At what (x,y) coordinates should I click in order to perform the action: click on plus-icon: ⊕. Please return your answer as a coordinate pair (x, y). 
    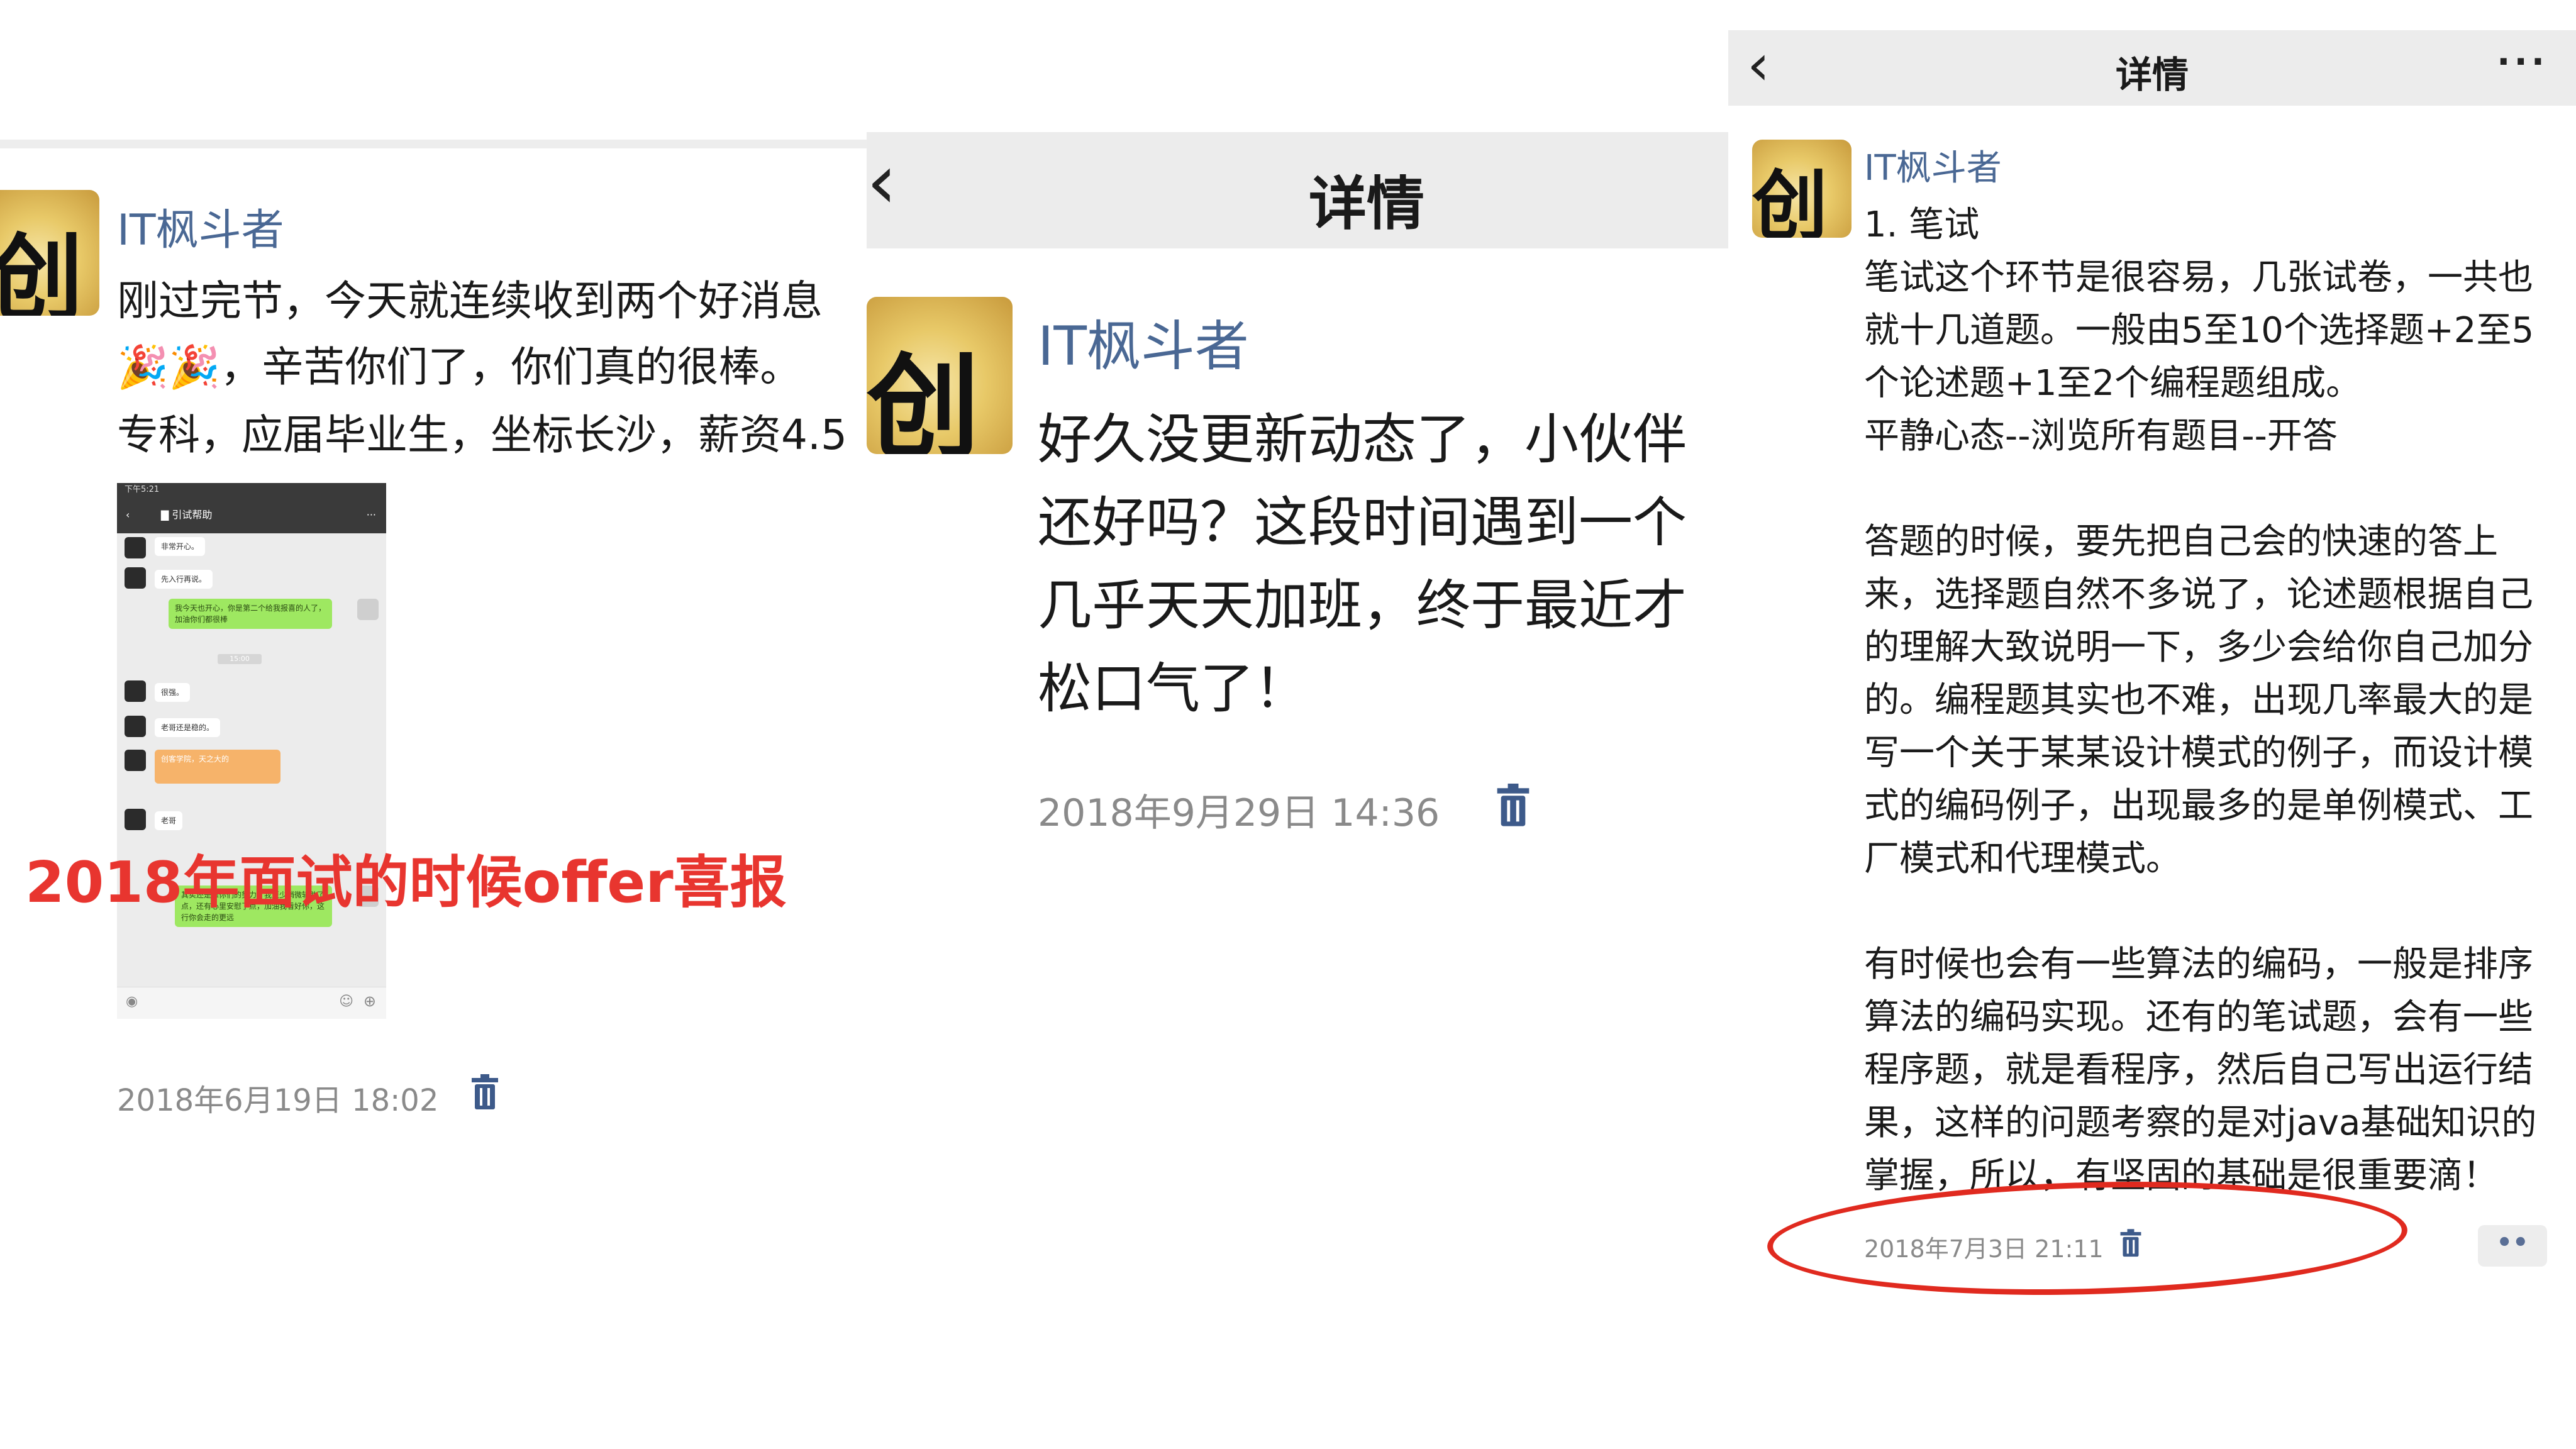
    Looking at the image, I should click on (369, 1001).